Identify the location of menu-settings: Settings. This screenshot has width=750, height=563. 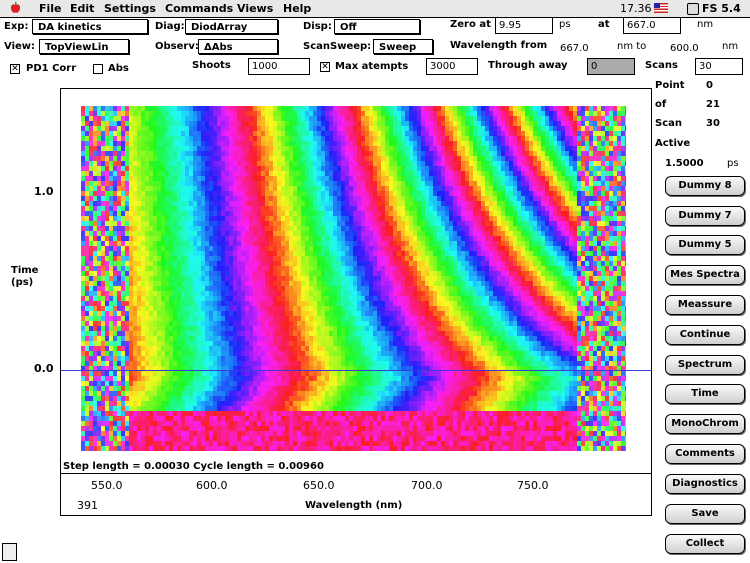
(130, 8).